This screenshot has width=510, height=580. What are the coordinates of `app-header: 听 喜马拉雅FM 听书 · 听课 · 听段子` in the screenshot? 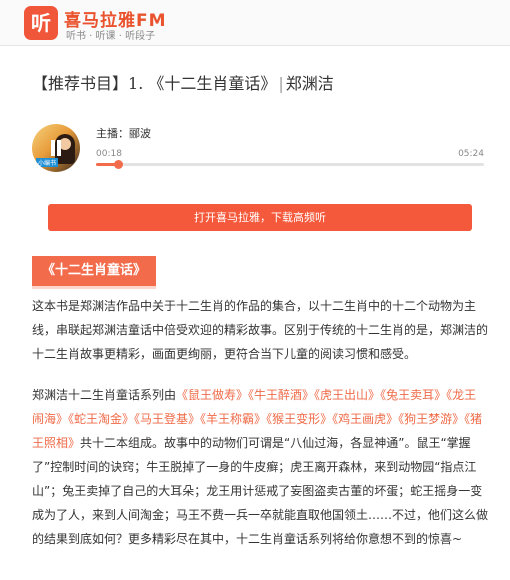 It's located at (255, 23).